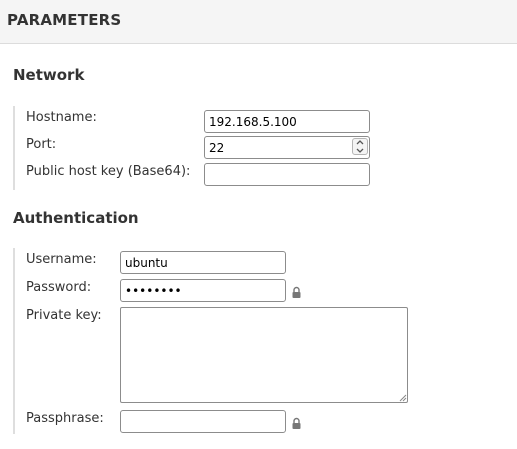 The image size is (517, 449). I want to click on spin-up-icon, so click(360, 142).